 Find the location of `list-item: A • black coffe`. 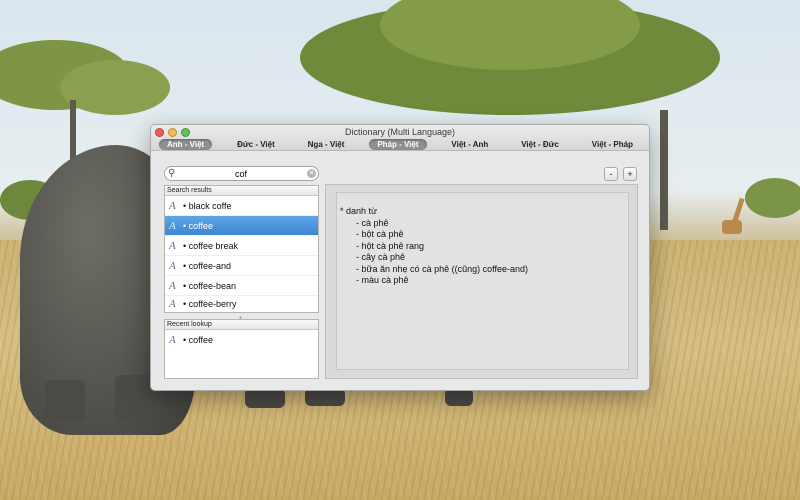

list-item: A • black coffe is located at coordinates (241, 206).